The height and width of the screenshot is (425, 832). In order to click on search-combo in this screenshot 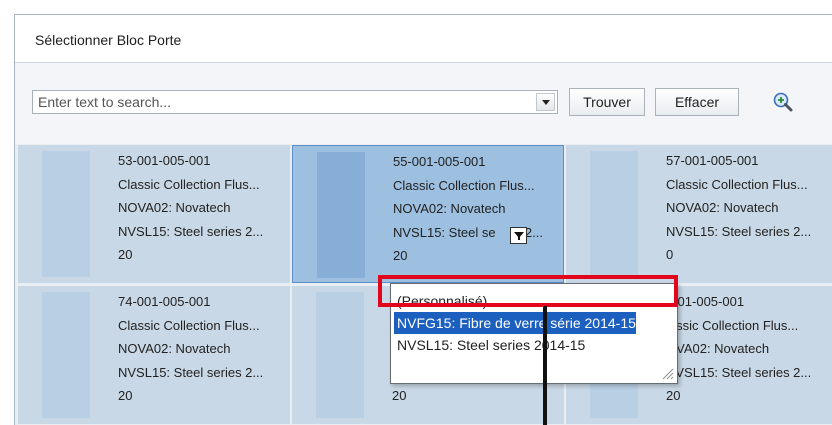, I will do `click(295, 102)`.